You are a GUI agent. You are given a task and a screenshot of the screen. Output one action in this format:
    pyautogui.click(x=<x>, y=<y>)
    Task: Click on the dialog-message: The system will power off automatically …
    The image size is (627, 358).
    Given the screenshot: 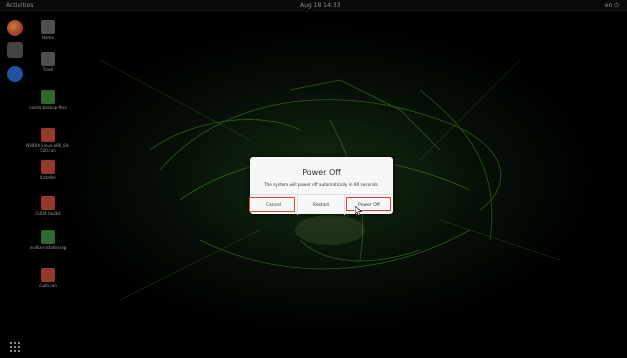 What is the action you would take?
    pyautogui.click(x=321, y=184)
    